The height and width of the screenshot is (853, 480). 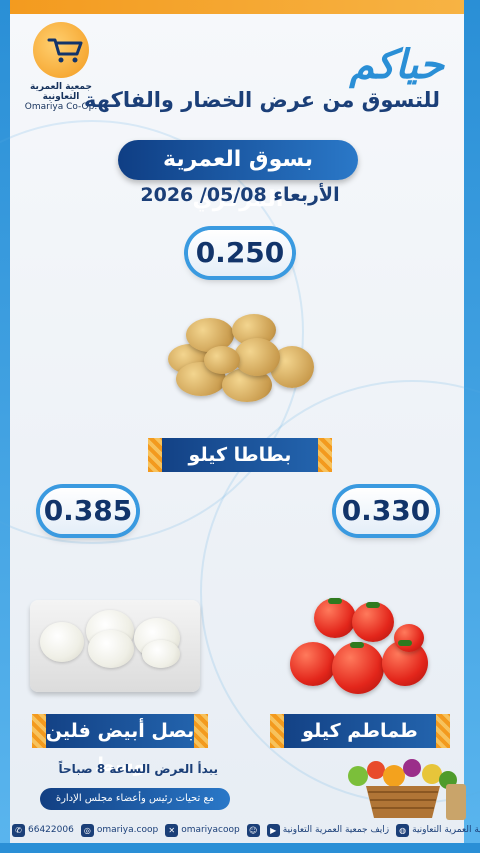 I want to click on contact-x: ✕ omariyacoop, so click(x=202, y=830).